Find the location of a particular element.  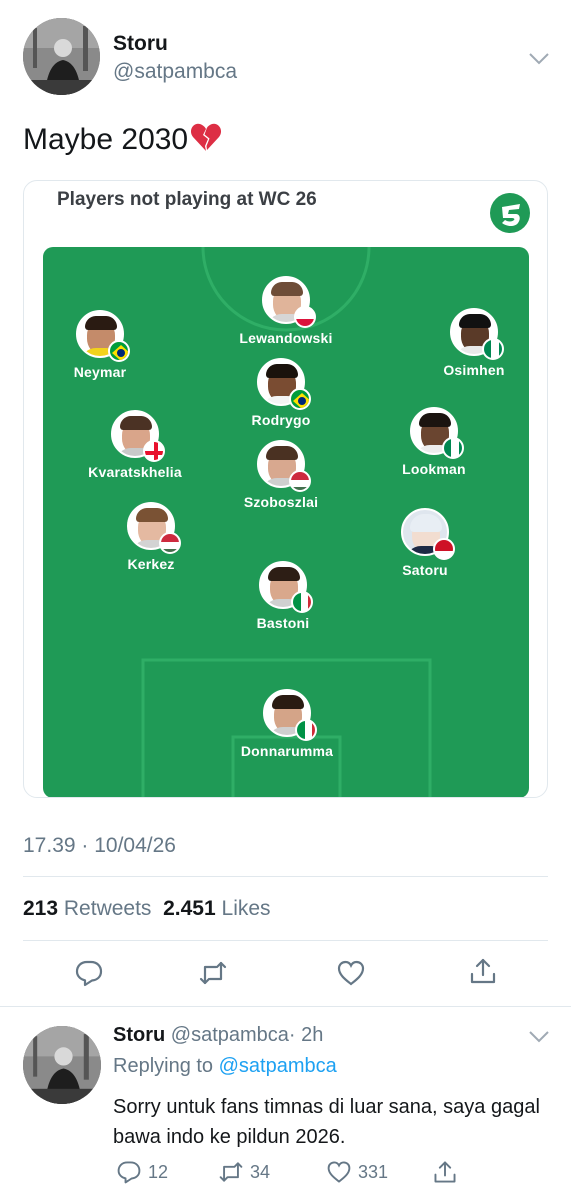

likes-count: 2.451 is located at coordinates (189, 908).